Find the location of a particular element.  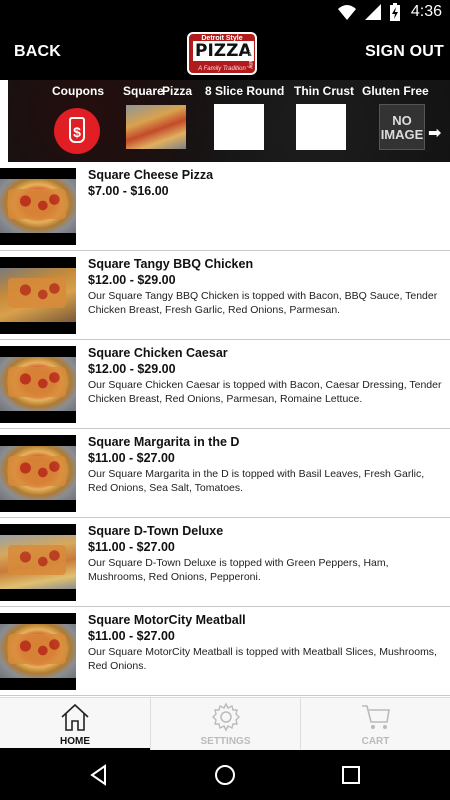

category-label: 8 Slice Round is located at coordinates (245, 91).